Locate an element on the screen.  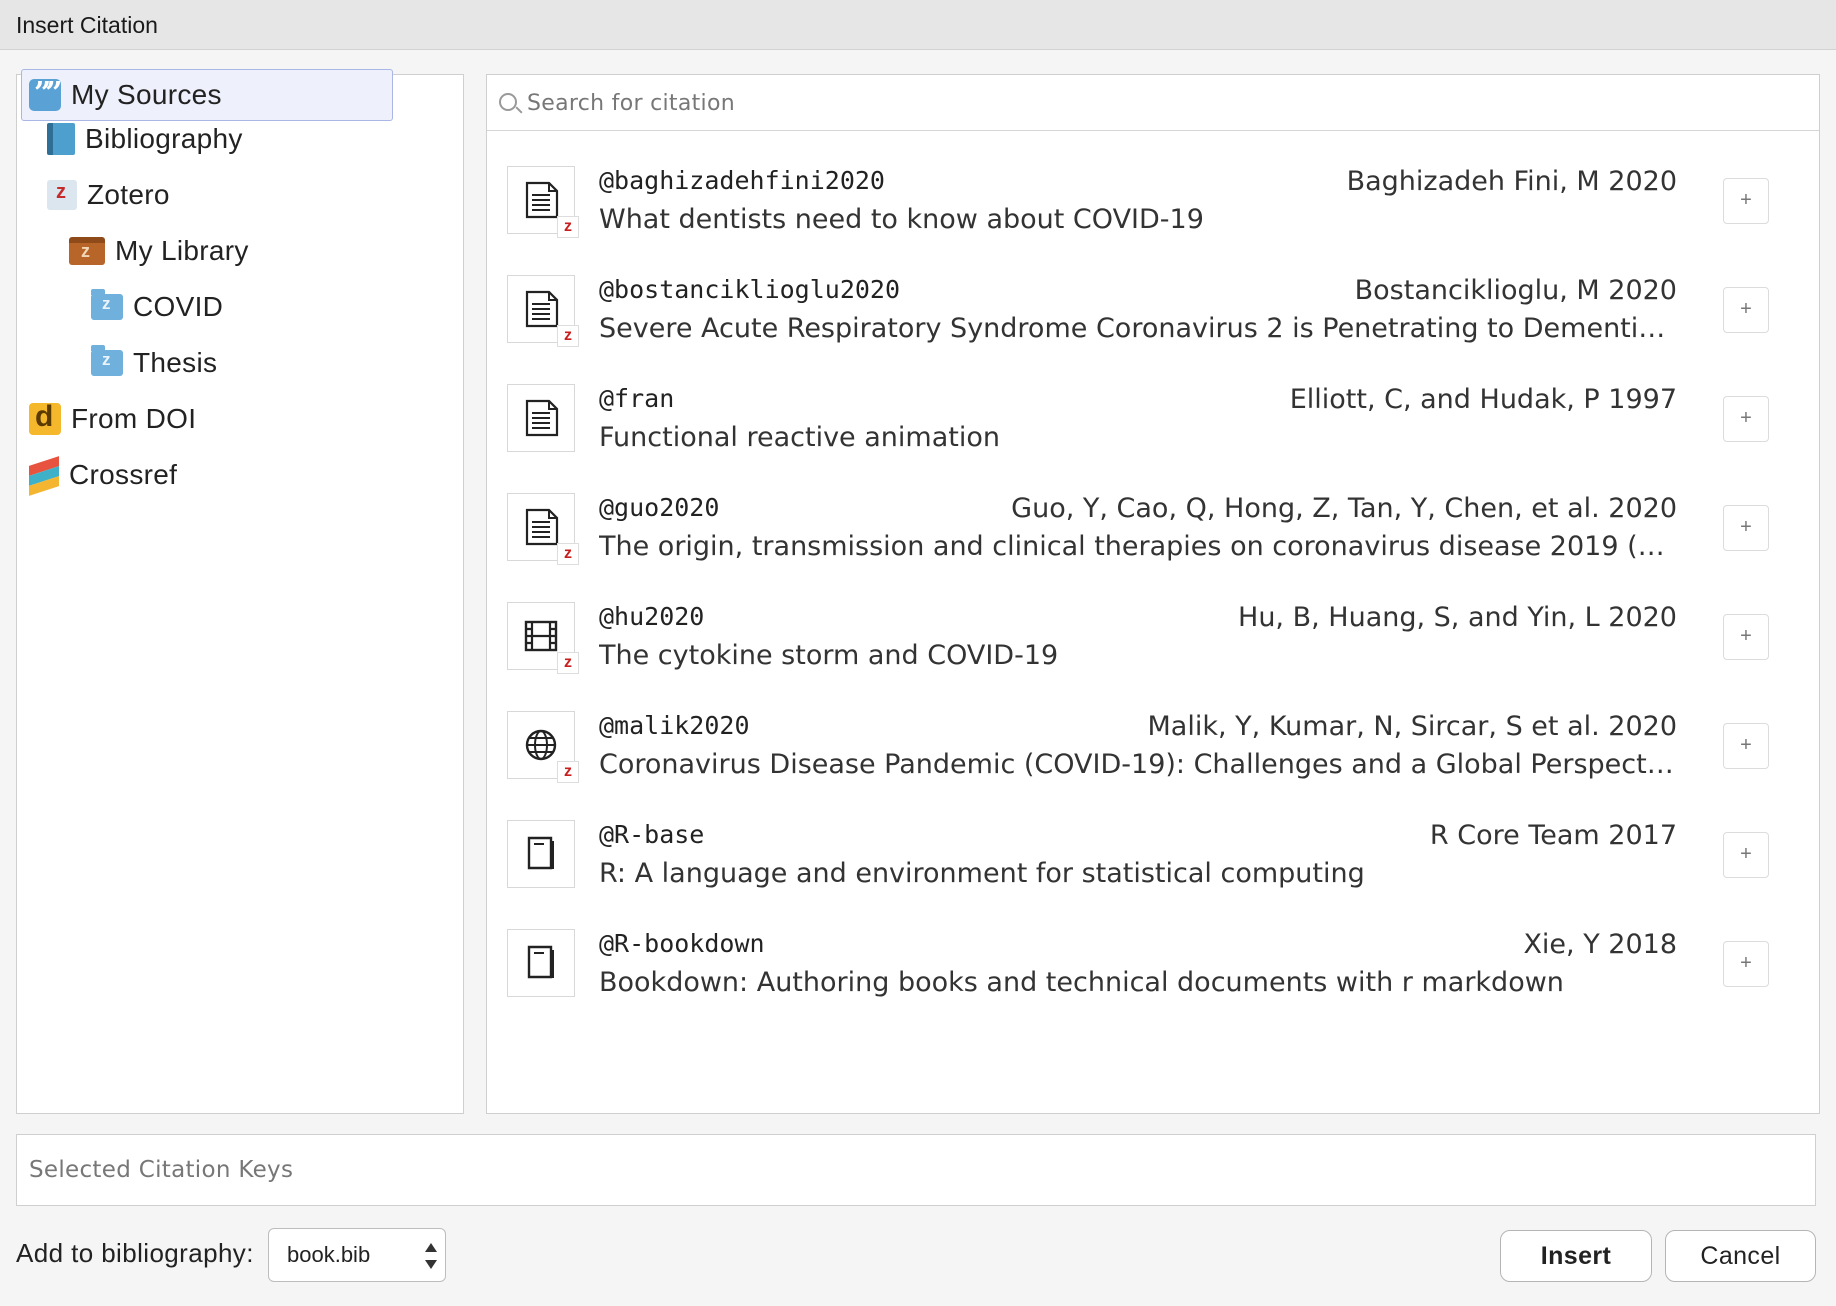
citation-key: @hu2020 is located at coordinates (652, 616).